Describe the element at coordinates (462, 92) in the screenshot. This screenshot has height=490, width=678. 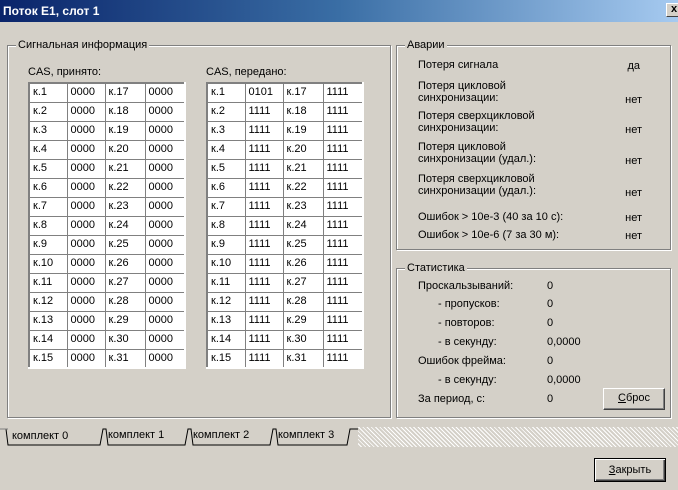
I see `alarm-label: Потеря цикловой синхронизации:` at that location.